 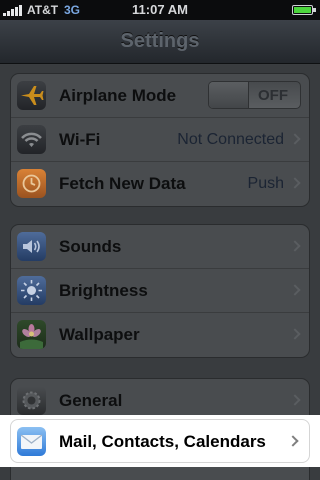 I want to click on sun-icon, so click(x=31, y=290).